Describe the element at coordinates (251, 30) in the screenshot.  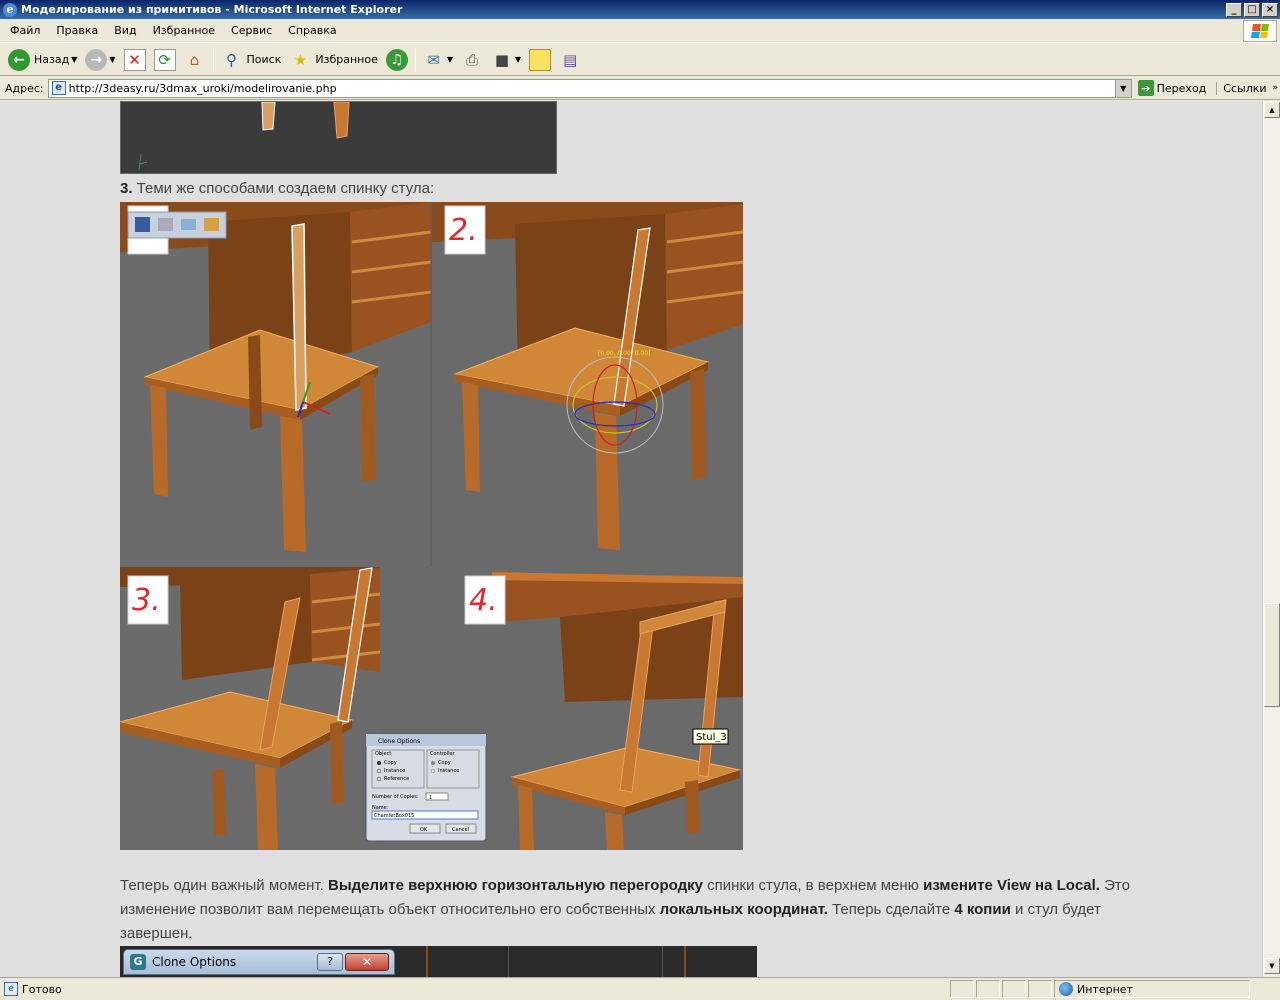
I see `menu-tools: Сервис` at that location.